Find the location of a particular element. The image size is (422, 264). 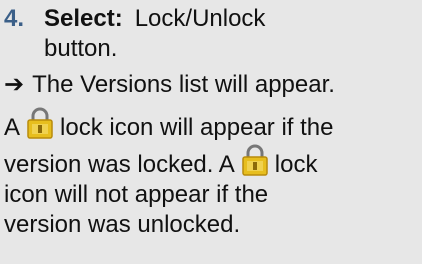

paragraph-line-1: A lock icon will appear if the is located at coordinates (213, 124).